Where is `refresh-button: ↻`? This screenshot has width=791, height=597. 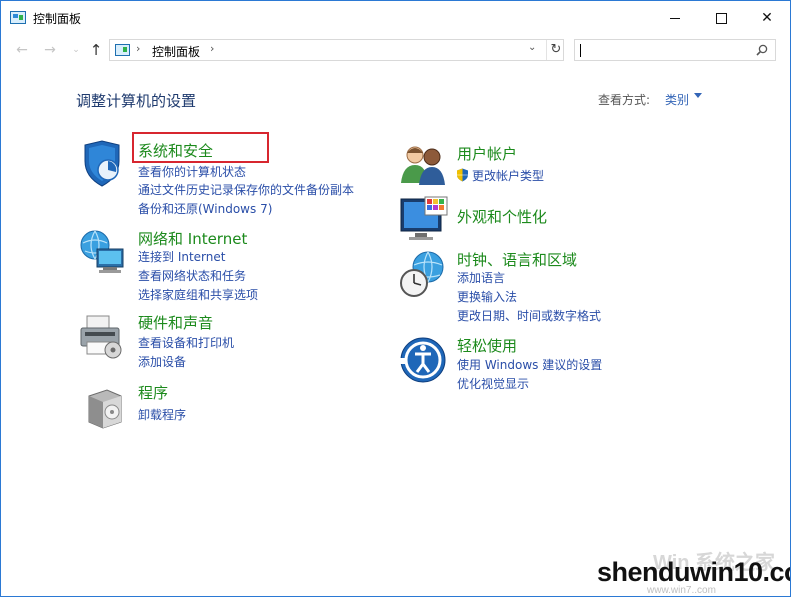
refresh-button: ↻ is located at coordinates (555, 50).